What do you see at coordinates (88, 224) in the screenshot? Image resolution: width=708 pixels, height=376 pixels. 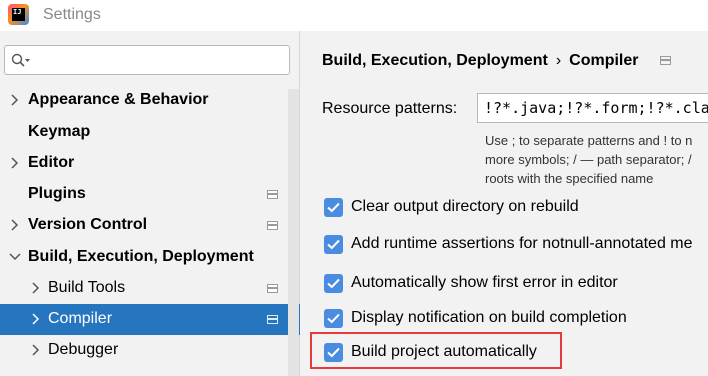 I see `sidebar-item-label: Version Control` at bounding box center [88, 224].